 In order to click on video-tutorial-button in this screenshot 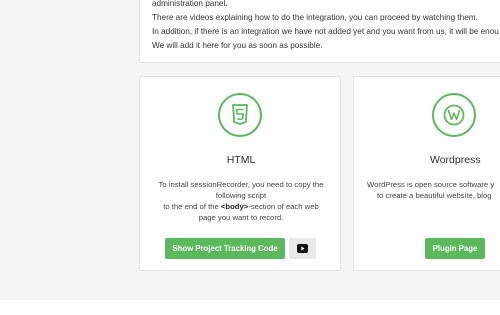, I will do `click(302, 248)`.